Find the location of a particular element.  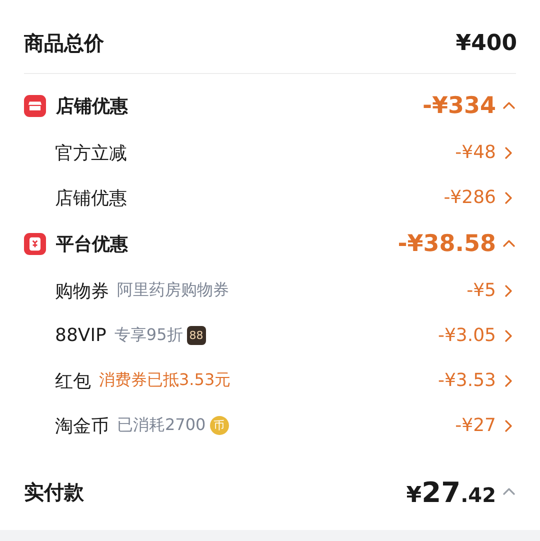

discount-amount: -¥27 is located at coordinates (475, 425).